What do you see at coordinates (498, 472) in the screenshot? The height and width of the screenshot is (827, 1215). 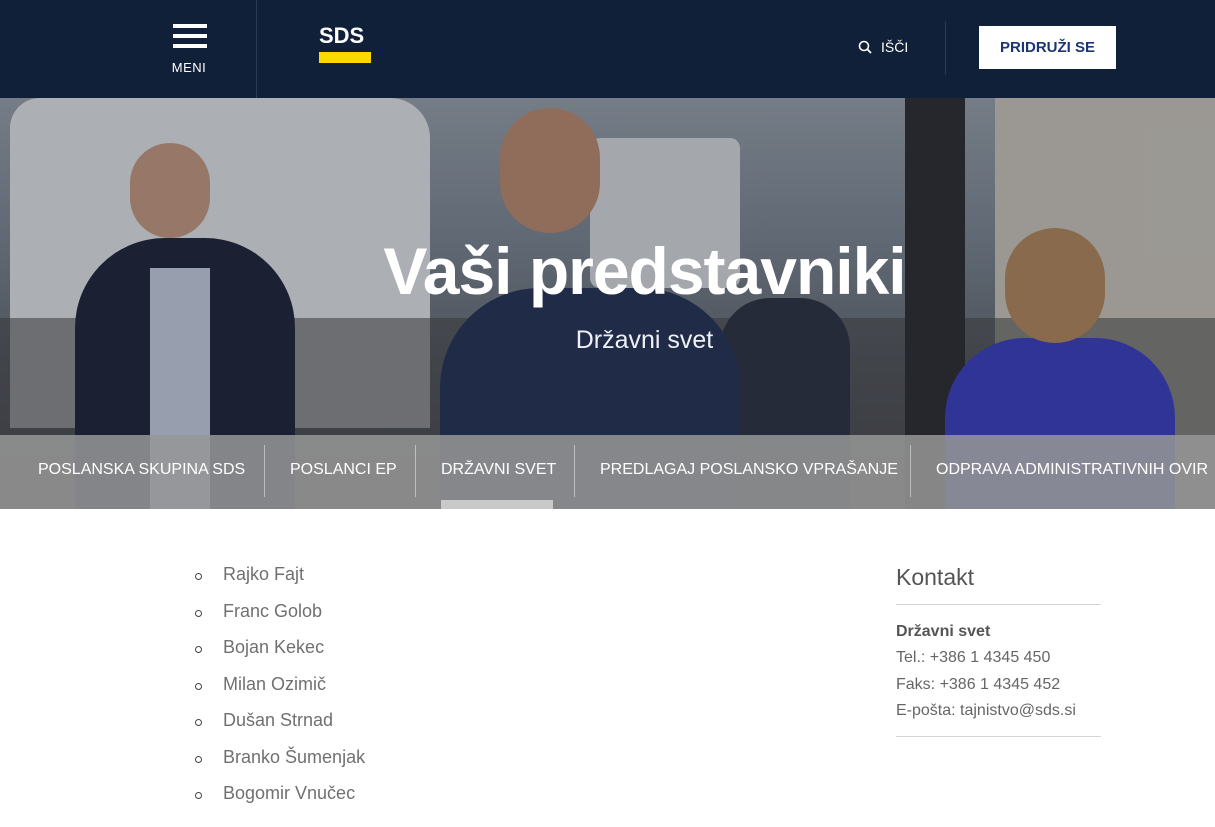 I see `subnav-item-drzavni-svet: DRŽAVNI SVET` at bounding box center [498, 472].